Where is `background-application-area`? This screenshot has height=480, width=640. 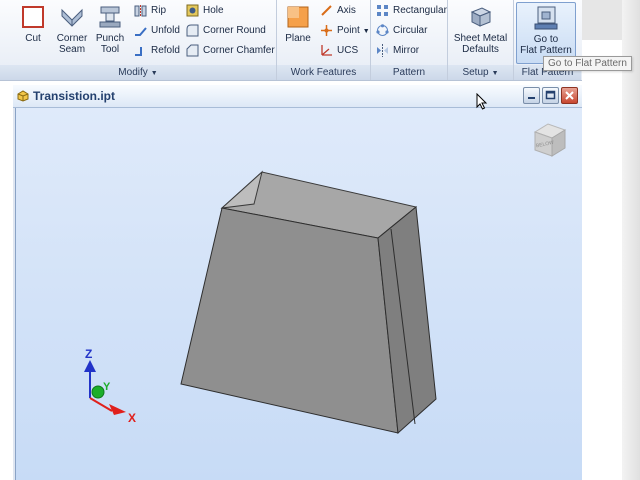 background-application-area is located at coordinates (611, 240).